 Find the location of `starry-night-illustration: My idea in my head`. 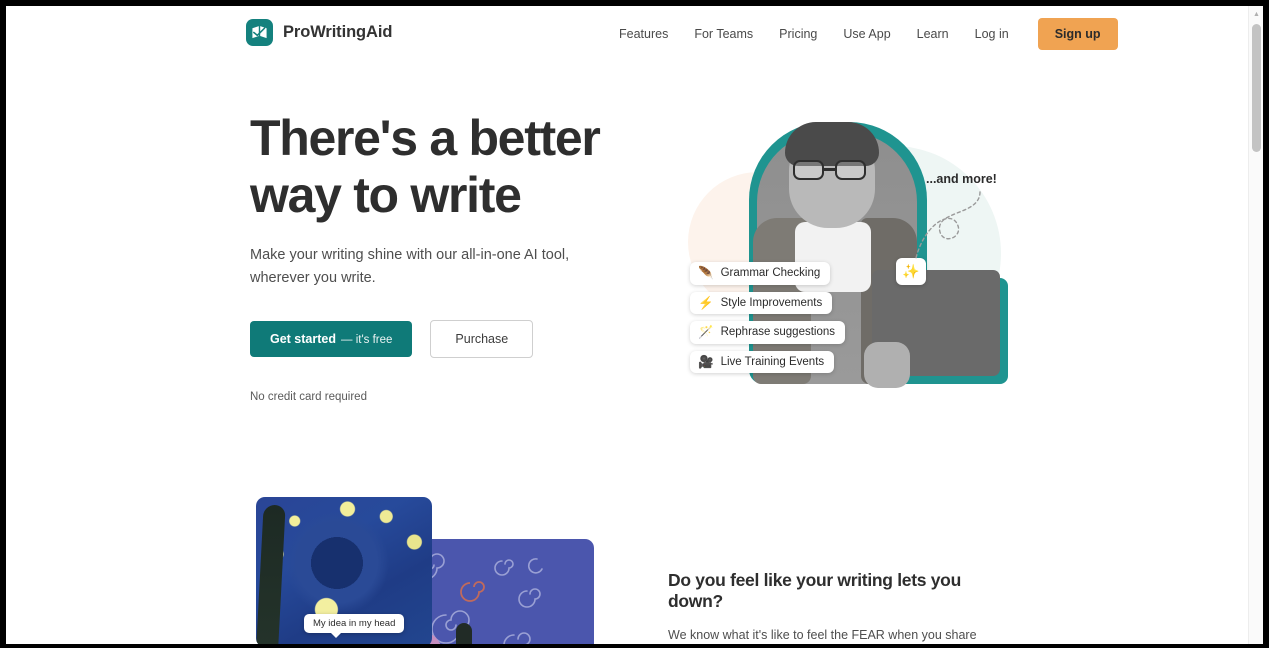

starry-night-illustration: My idea in my head is located at coordinates (436, 570).